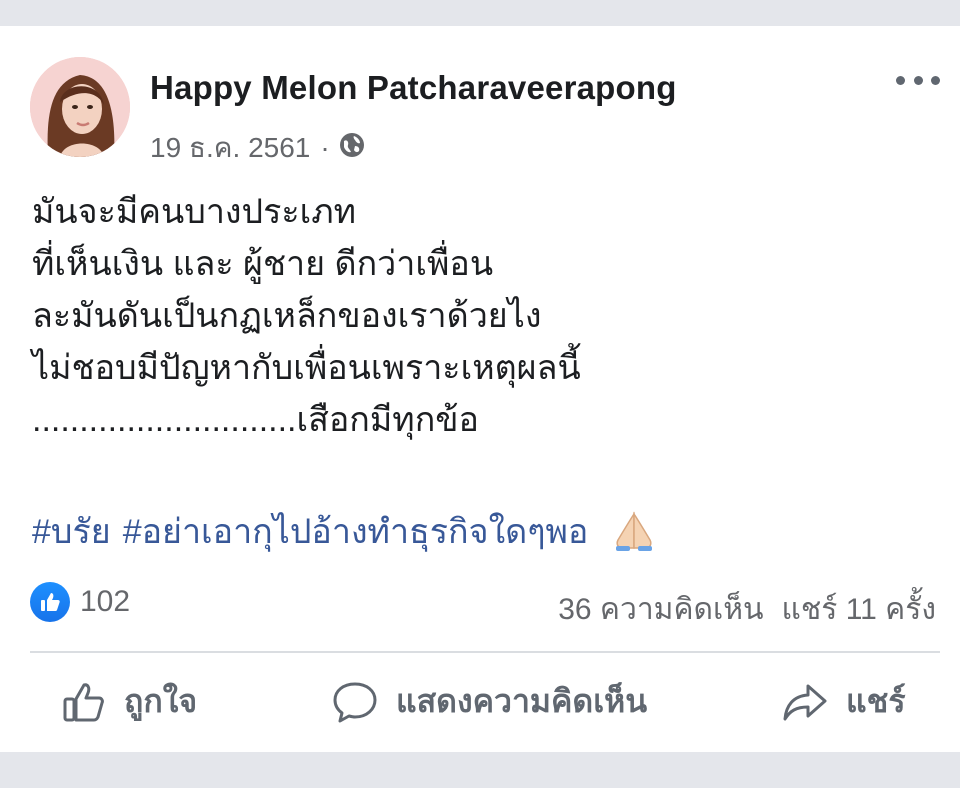 This screenshot has width=960, height=788. Describe the element at coordinates (918, 80) in the screenshot. I see `more-options-icon` at that location.